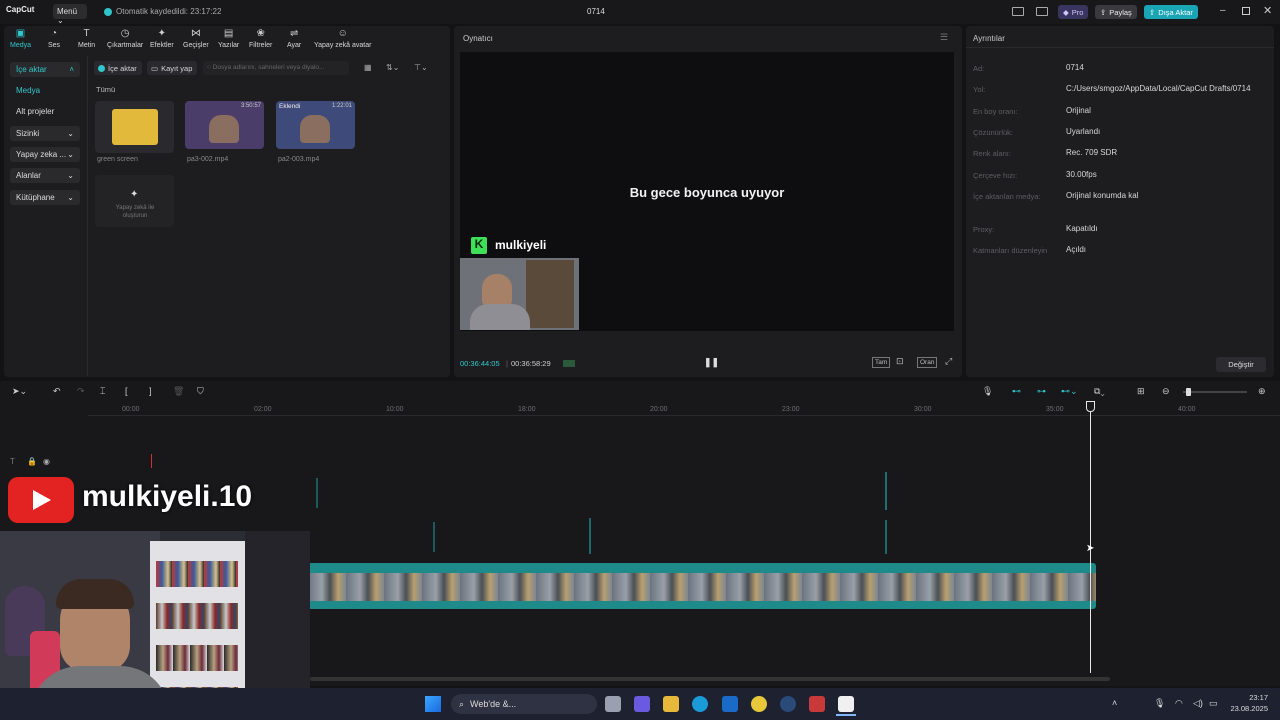 This screenshot has width=1280, height=720. I want to click on crop-icon: ⊡, so click(900, 361).